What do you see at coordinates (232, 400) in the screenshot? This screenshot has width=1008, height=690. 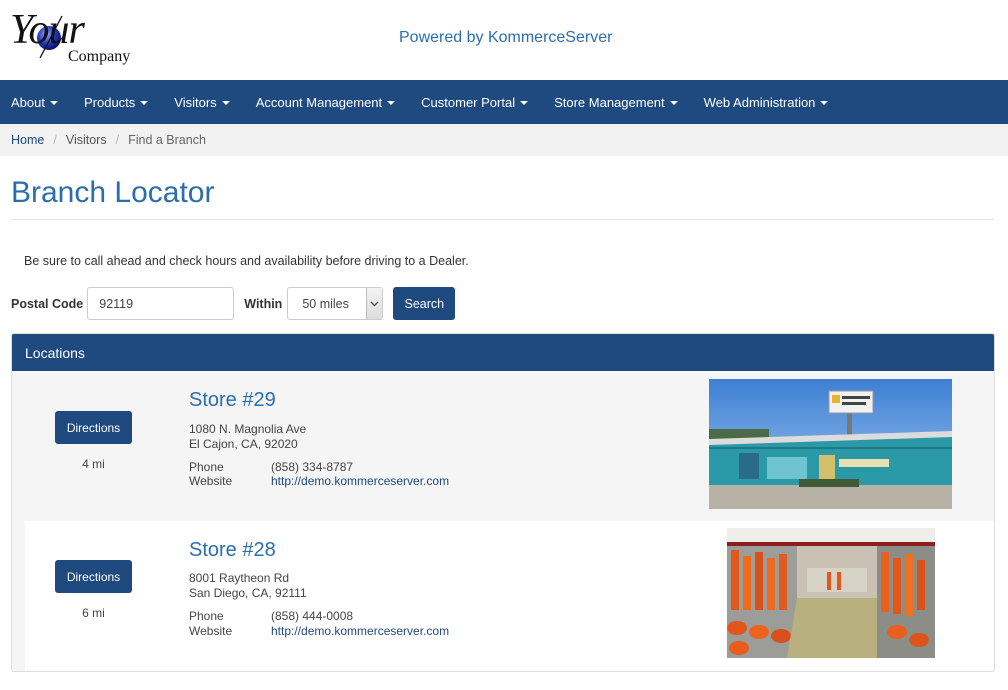 I see `store-name: Store #29` at bounding box center [232, 400].